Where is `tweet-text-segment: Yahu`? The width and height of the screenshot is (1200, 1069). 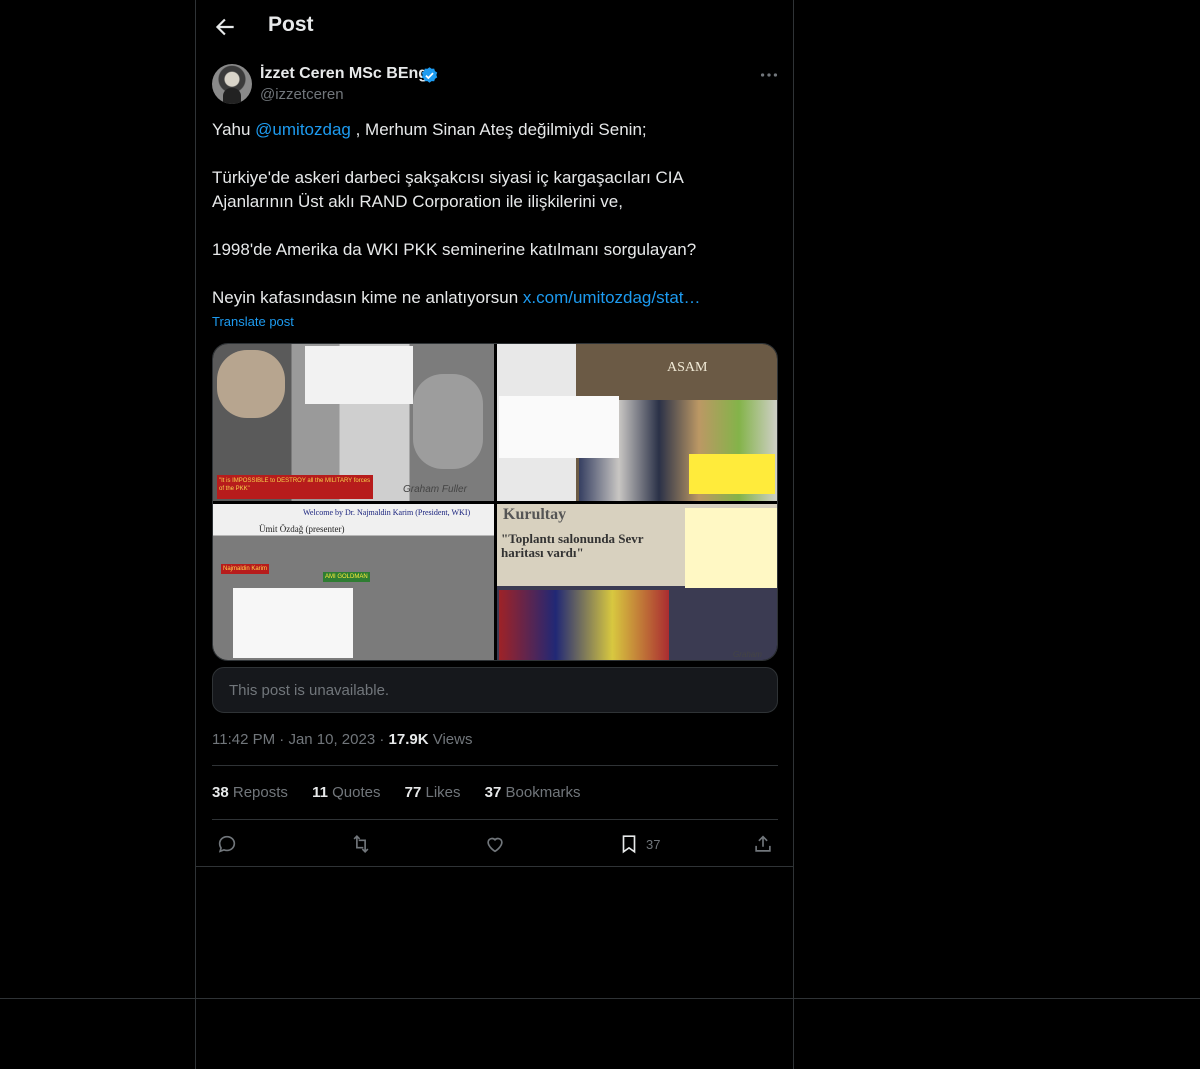
tweet-text-segment: Yahu is located at coordinates (234, 129).